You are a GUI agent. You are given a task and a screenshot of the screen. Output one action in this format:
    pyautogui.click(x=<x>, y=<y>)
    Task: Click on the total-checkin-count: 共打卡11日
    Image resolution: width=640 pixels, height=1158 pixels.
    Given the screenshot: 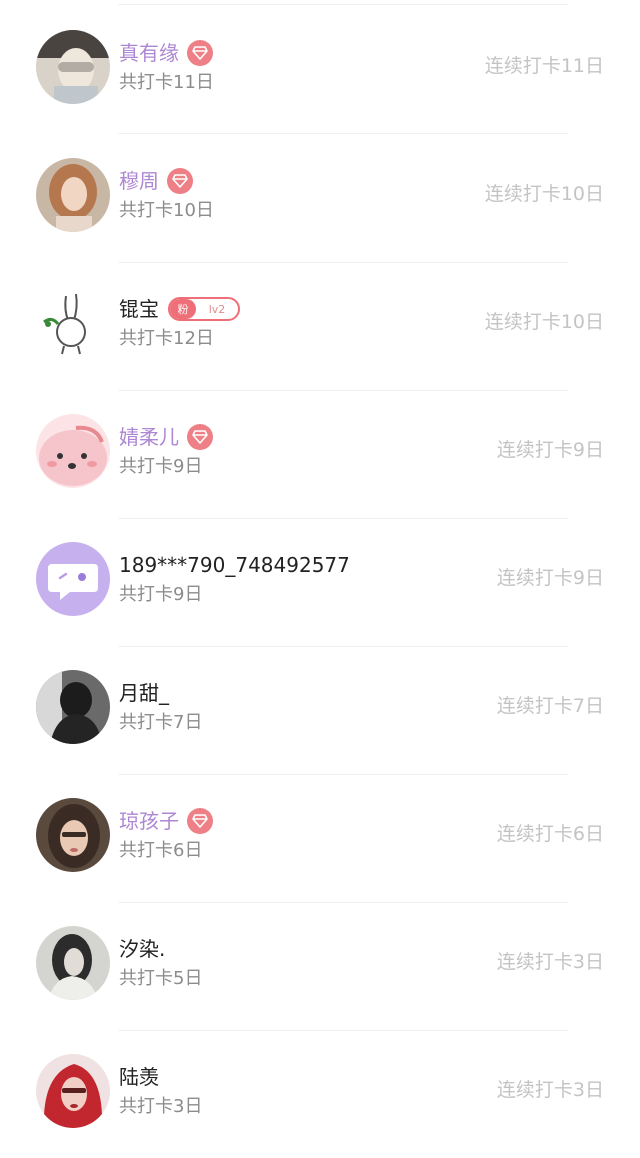 What is the action you would take?
    pyautogui.click(x=166, y=82)
    